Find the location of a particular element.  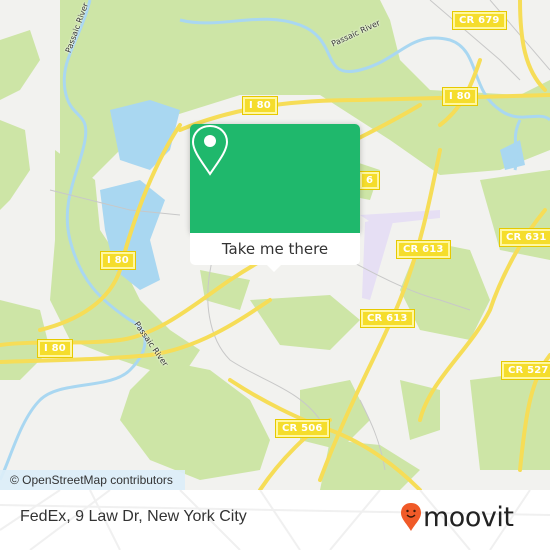

place-name: FedEx, 9 Law Dr, New York City is located at coordinates (133, 516).